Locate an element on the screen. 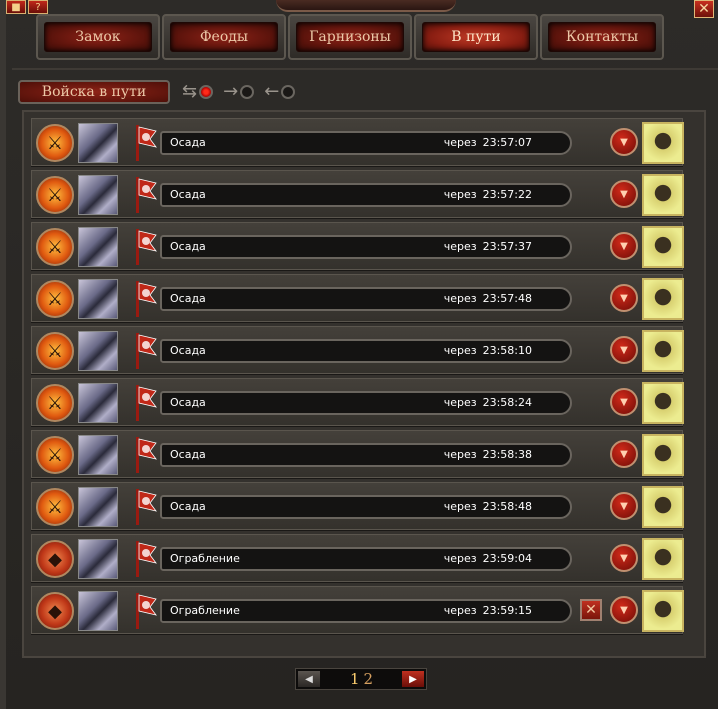 The image size is (718, 709). eta: через 23:59:15 is located at coordinates (488, 610).